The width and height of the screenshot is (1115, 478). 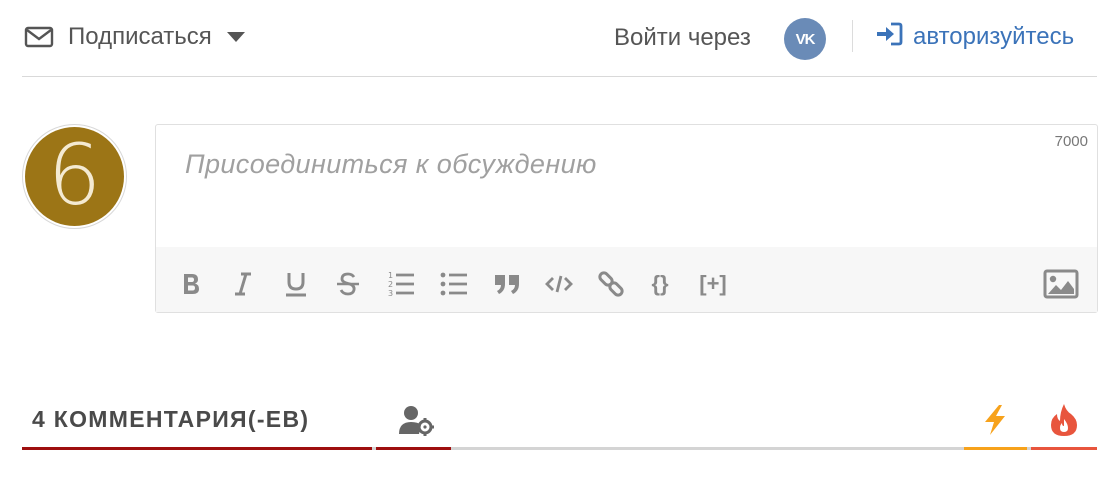 I want to click on code-block-label: {}, so click(x=660, y=283).